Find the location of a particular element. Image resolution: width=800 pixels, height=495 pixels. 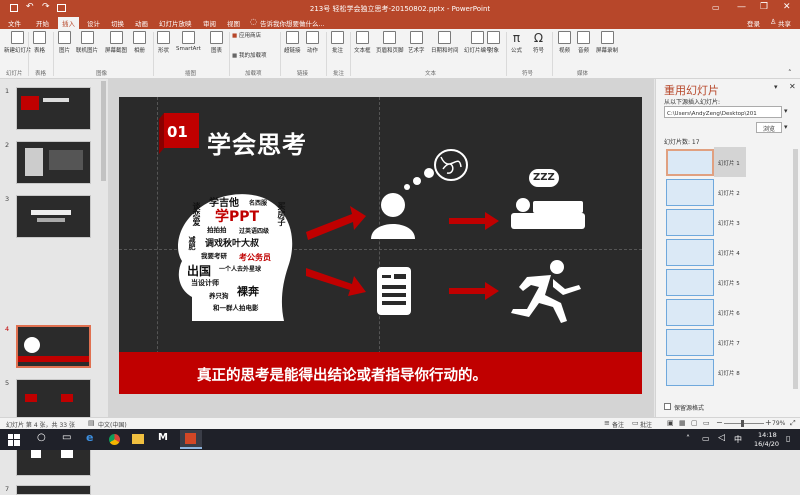

object-icon is located at coordinates (493, 37).